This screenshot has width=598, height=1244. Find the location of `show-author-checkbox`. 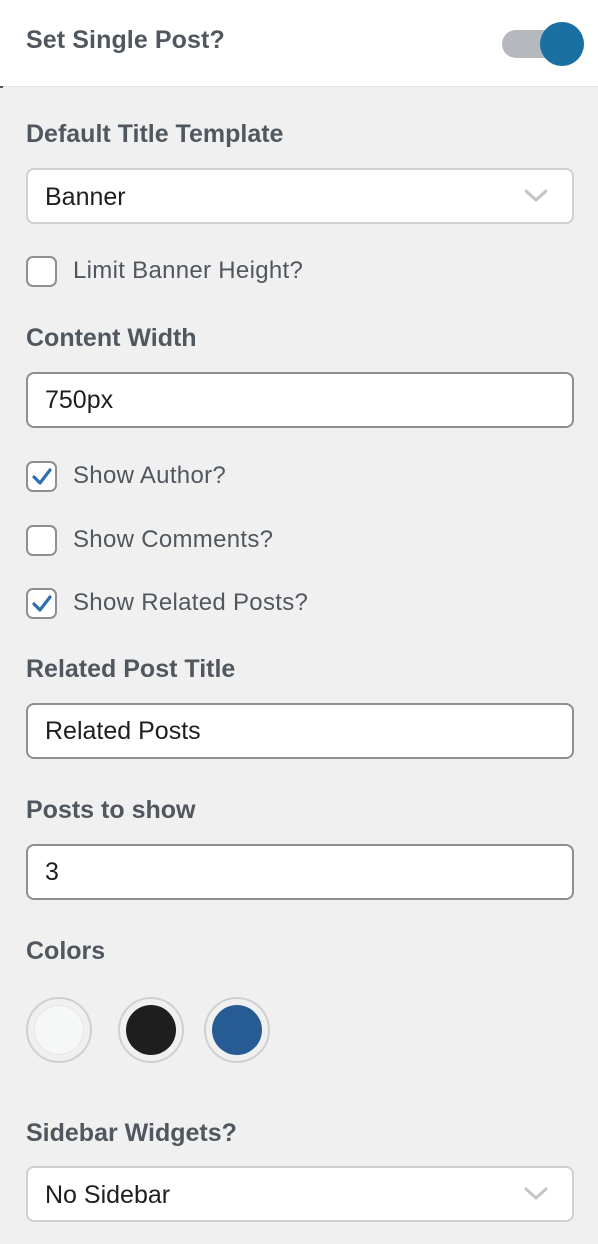

show-author-checkbox is located at coordinates (41, 476).